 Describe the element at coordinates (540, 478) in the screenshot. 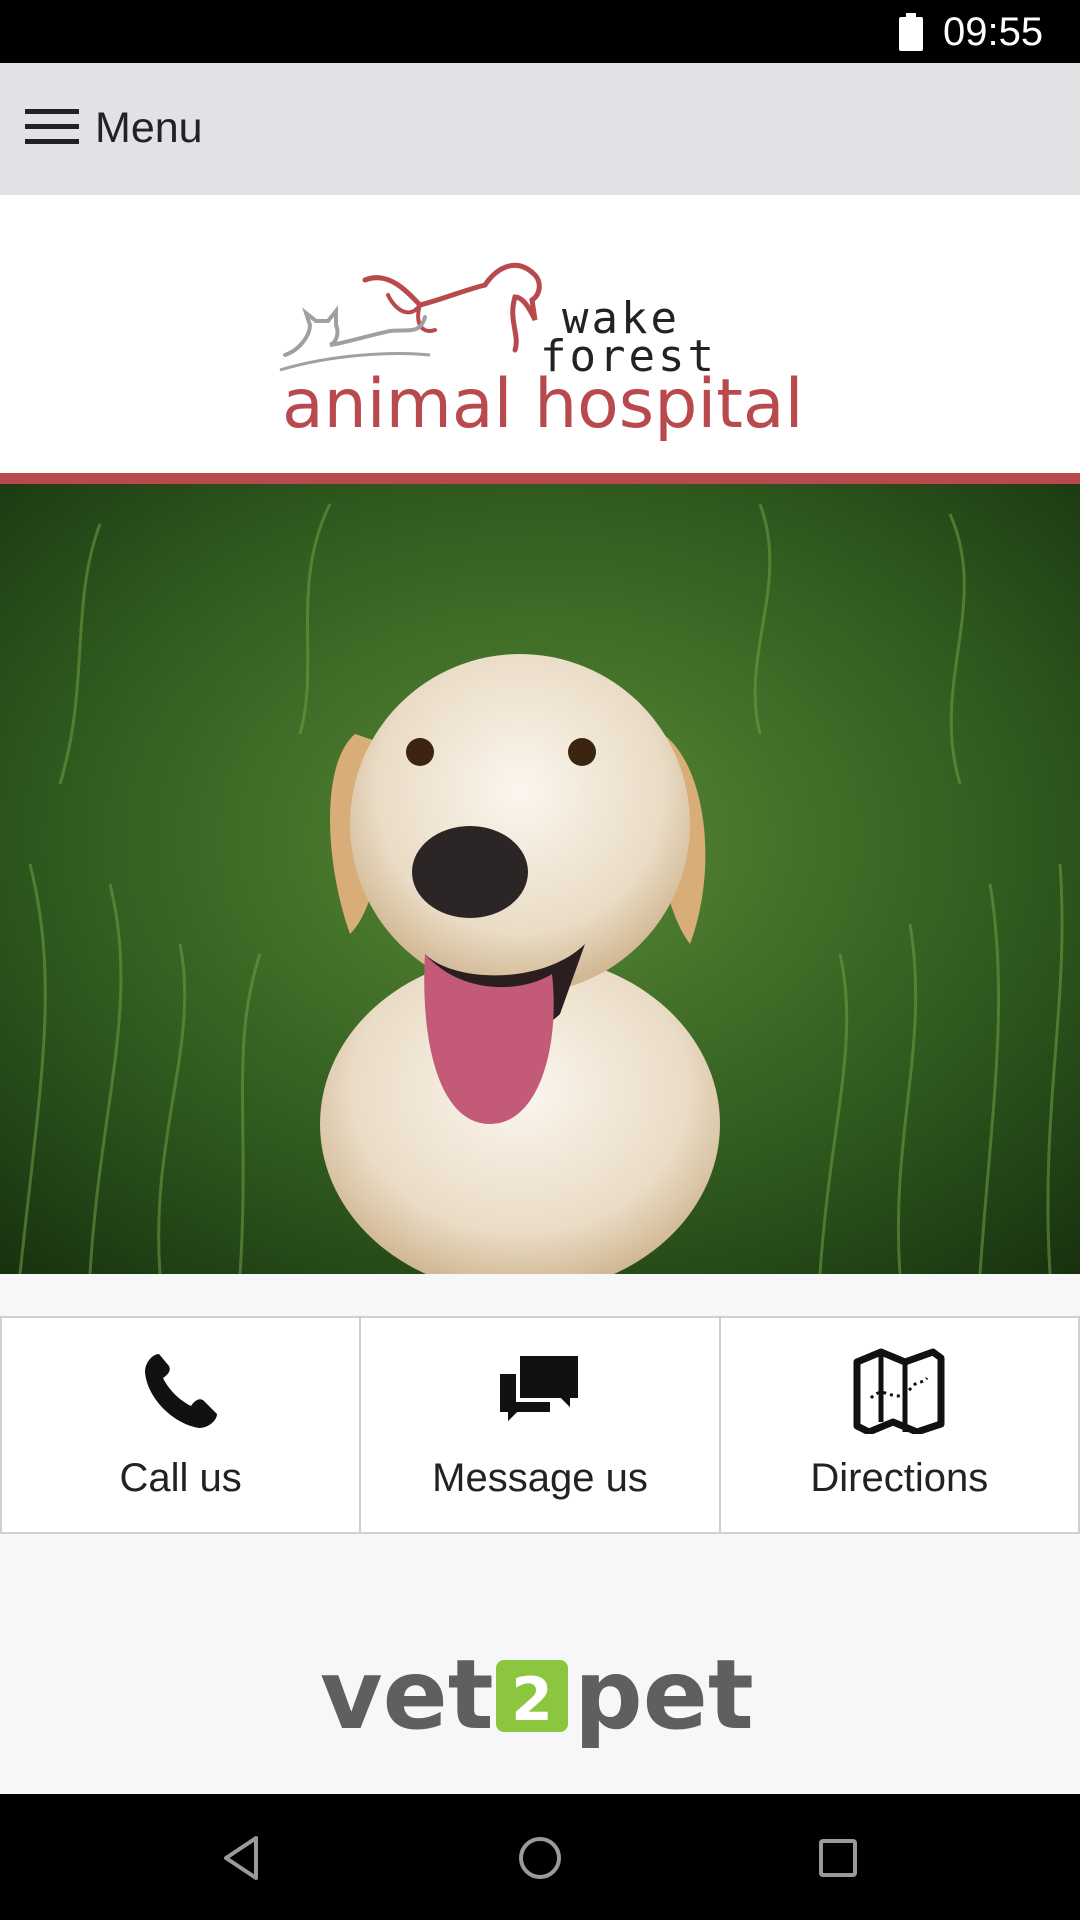

I see `brand-rule` at that location.